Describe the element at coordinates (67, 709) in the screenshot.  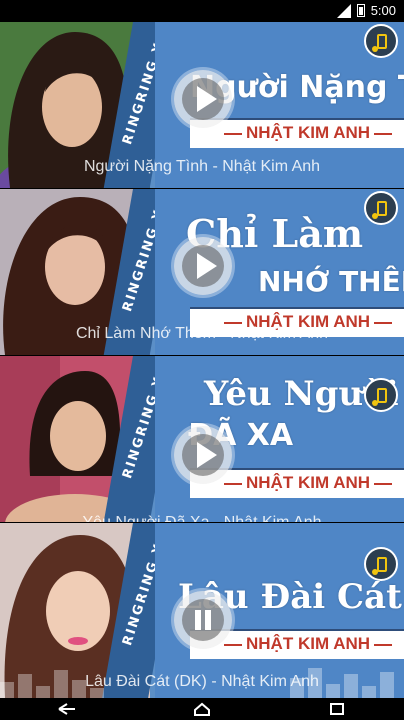
I see `back-icon` at that location.